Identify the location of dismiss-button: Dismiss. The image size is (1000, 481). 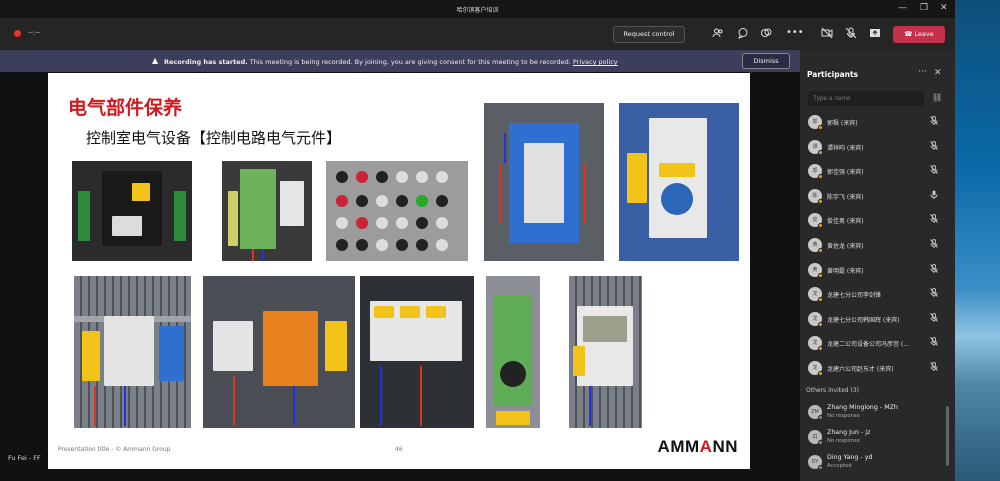
(766, 61).